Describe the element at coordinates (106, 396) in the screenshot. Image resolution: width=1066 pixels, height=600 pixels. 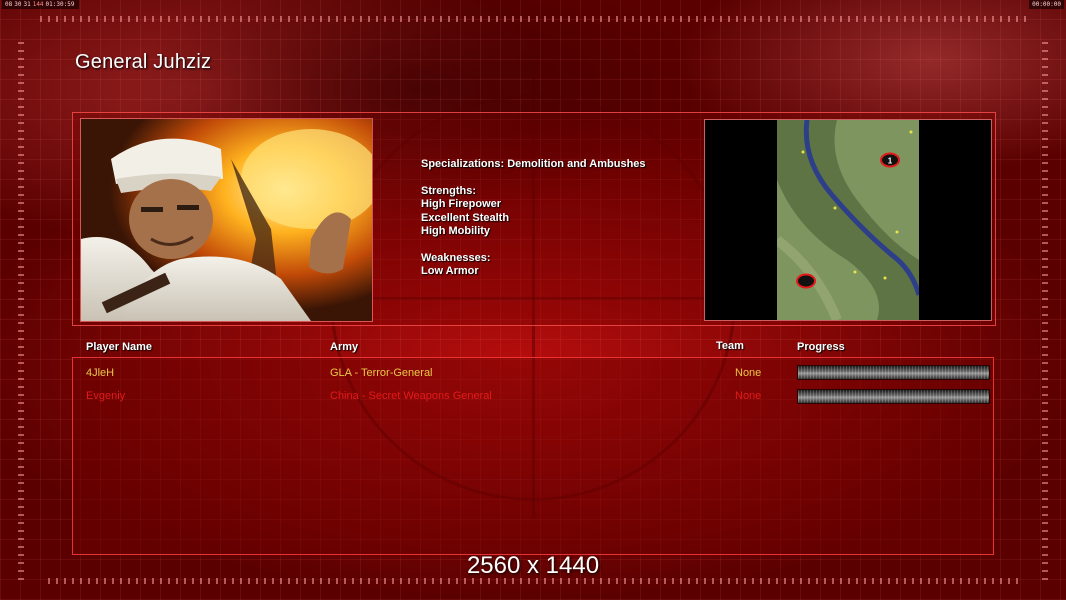
I see `player-name: Evgeniy` at that location.